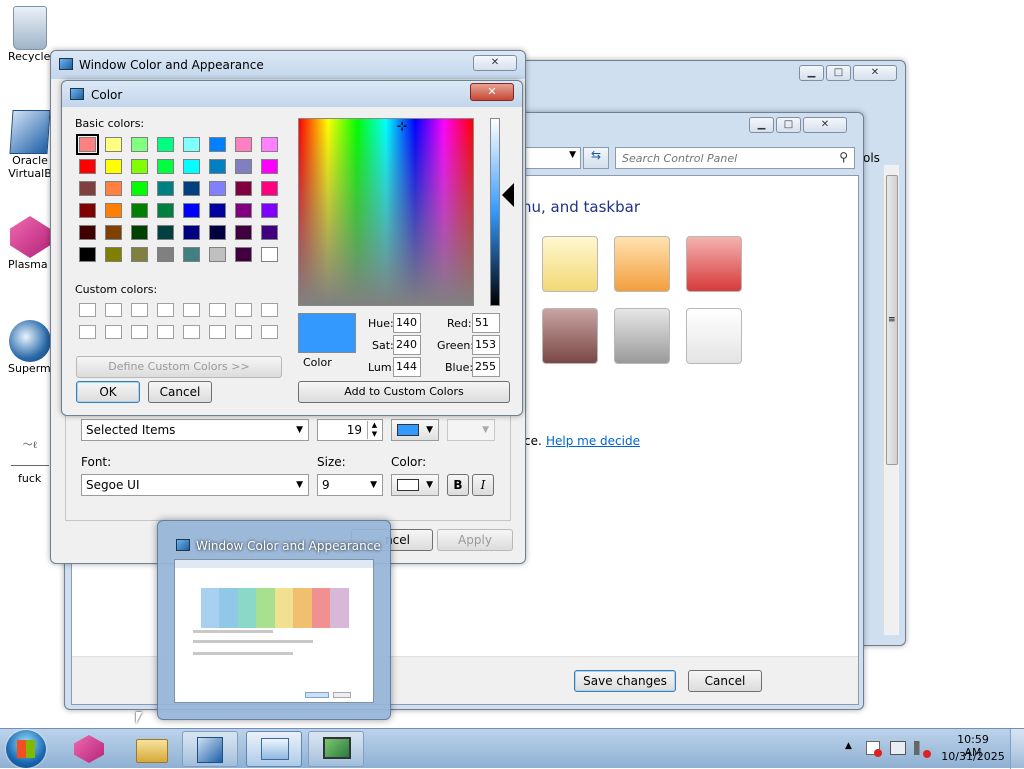 The image size is (1024, 769). I want to click on search-box: ⚲, so click(735, 158).